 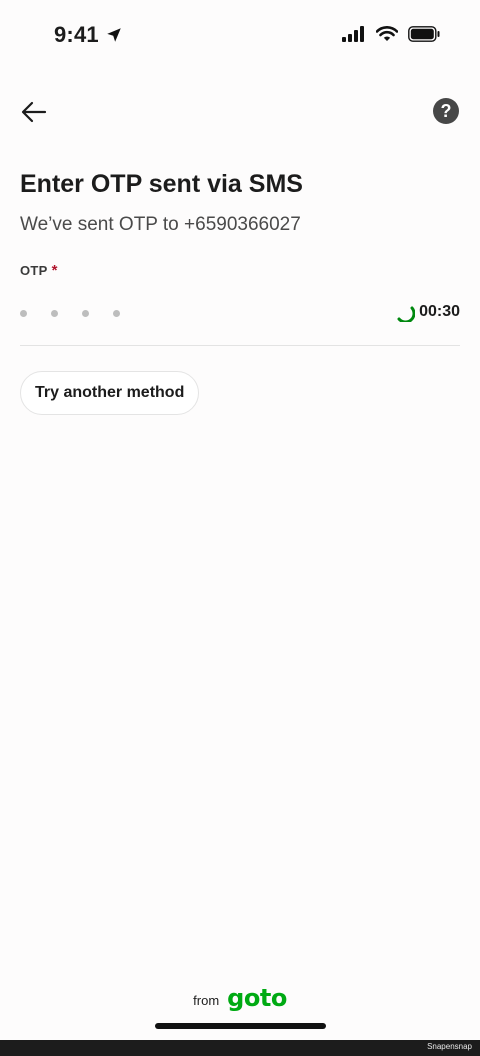 I want to click on timer-text: 00:30, so click(x=439, y=311).